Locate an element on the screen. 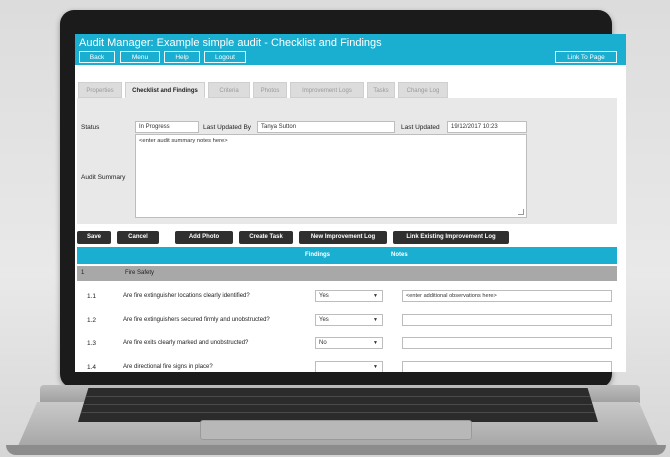 This screenshot has width=670, height=457. save-button: Save is located at coordinates (94, 237).